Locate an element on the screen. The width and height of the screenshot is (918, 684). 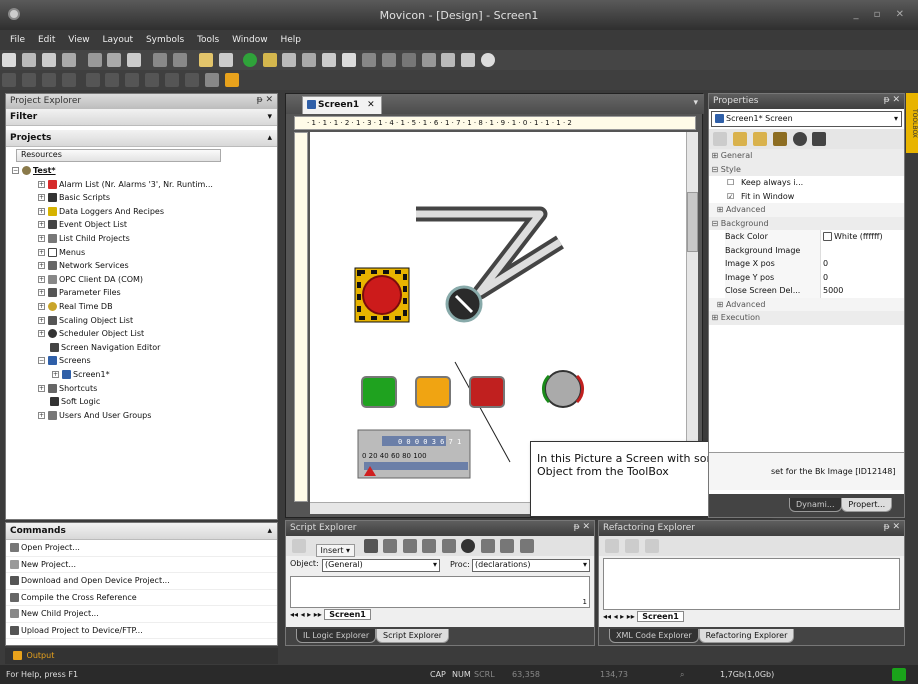
pipe-graphic is located at coordinates (490, 253).